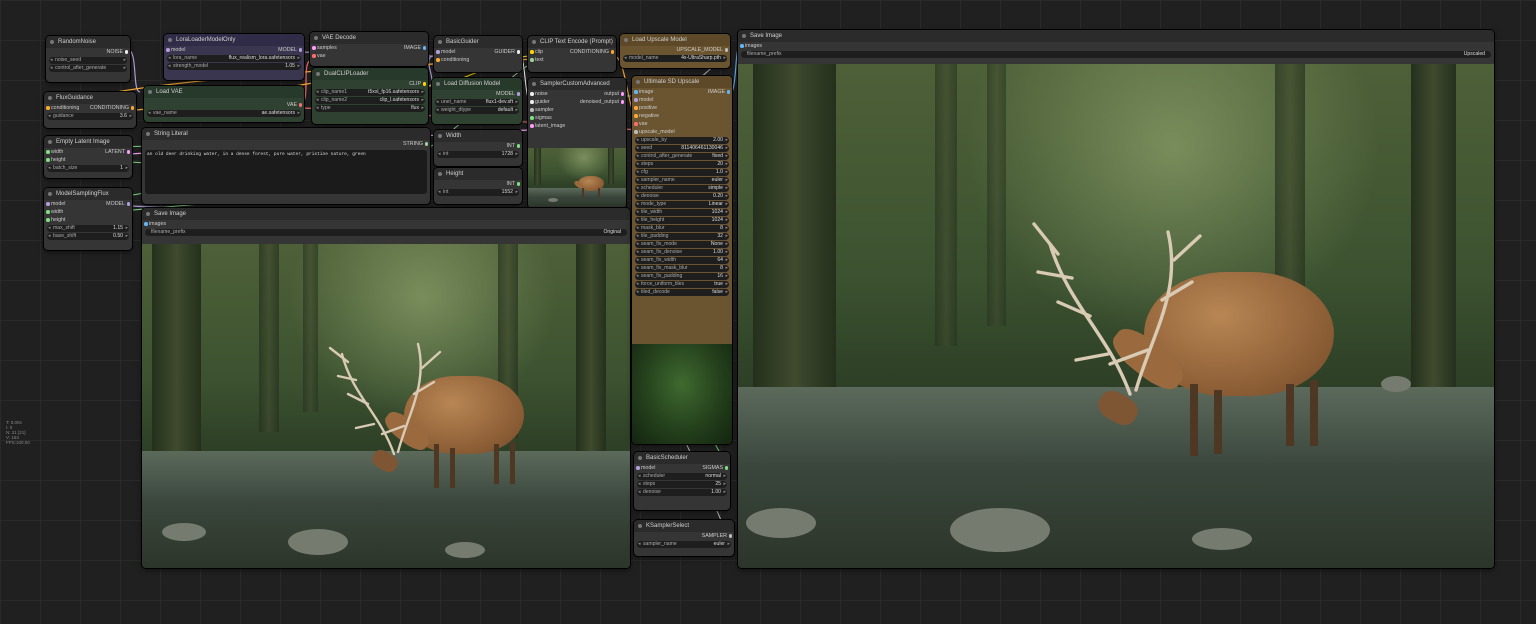 The width and height of the screenshot is (1536, 624). I want to click on node-title: SamplerCustomAdvanced, so click(577, 84).